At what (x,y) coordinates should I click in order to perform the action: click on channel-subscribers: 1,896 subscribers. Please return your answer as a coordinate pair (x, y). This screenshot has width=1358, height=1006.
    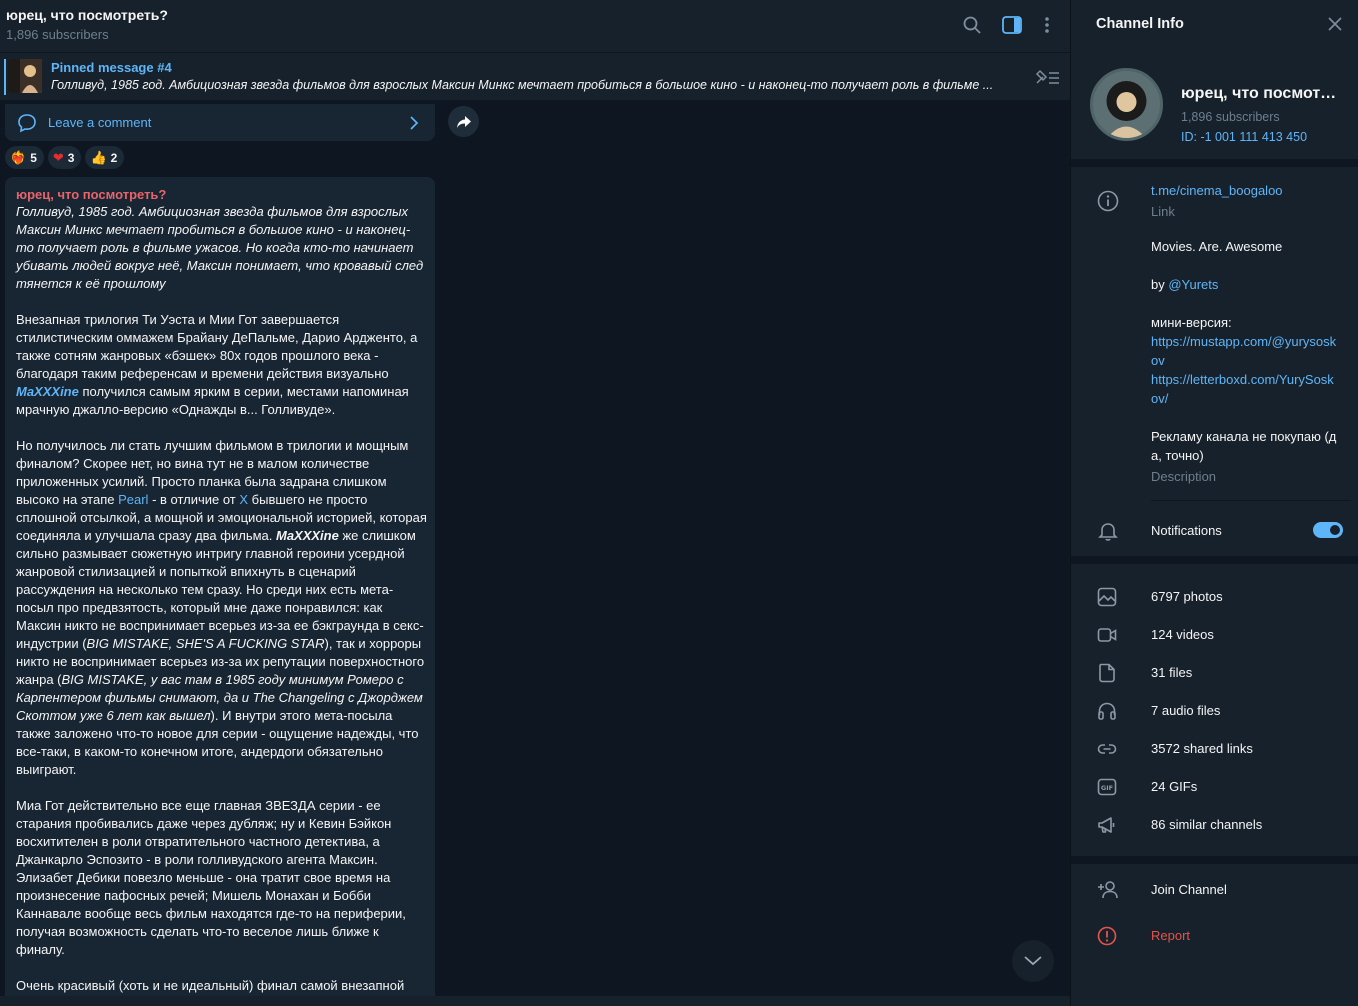
    Looking at the image, I should click on (1230, 117).